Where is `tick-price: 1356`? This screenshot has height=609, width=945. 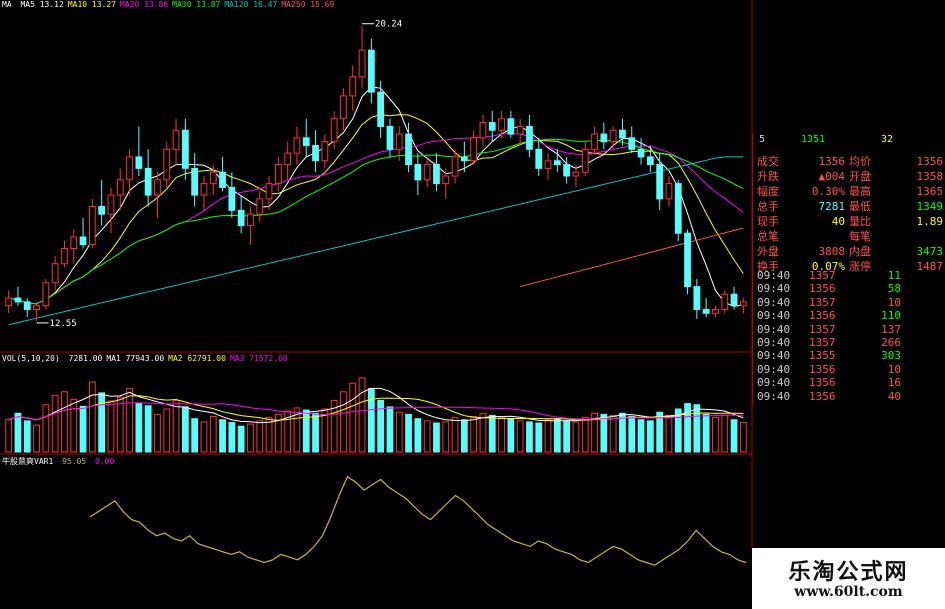
tick-price: 1356 is located at coordinates (822, 369).